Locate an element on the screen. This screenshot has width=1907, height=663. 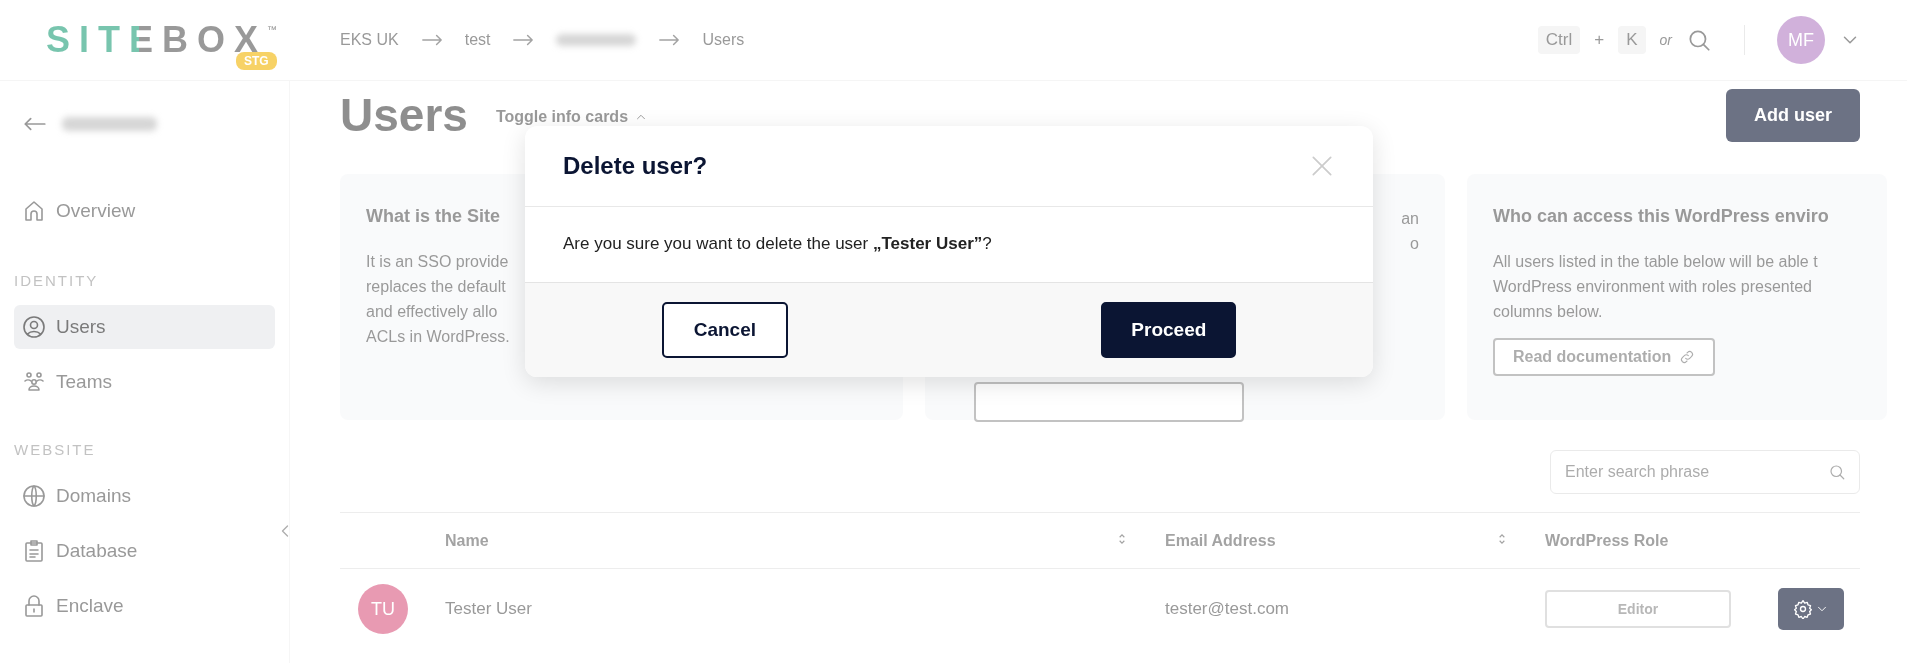
table-cell: tester@test.com is located at coordinates (1227, 609).